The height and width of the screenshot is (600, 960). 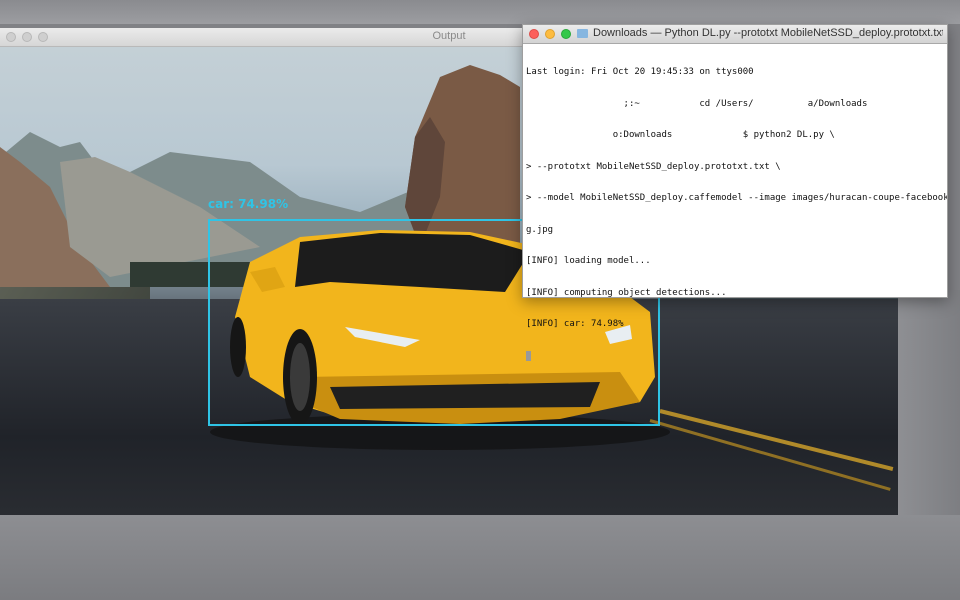 What do you see at coordinates (575, 324) in the screenshot?
I see `terminal-line: [INFO] car: 74.98%` at bounding box center [575, 324].